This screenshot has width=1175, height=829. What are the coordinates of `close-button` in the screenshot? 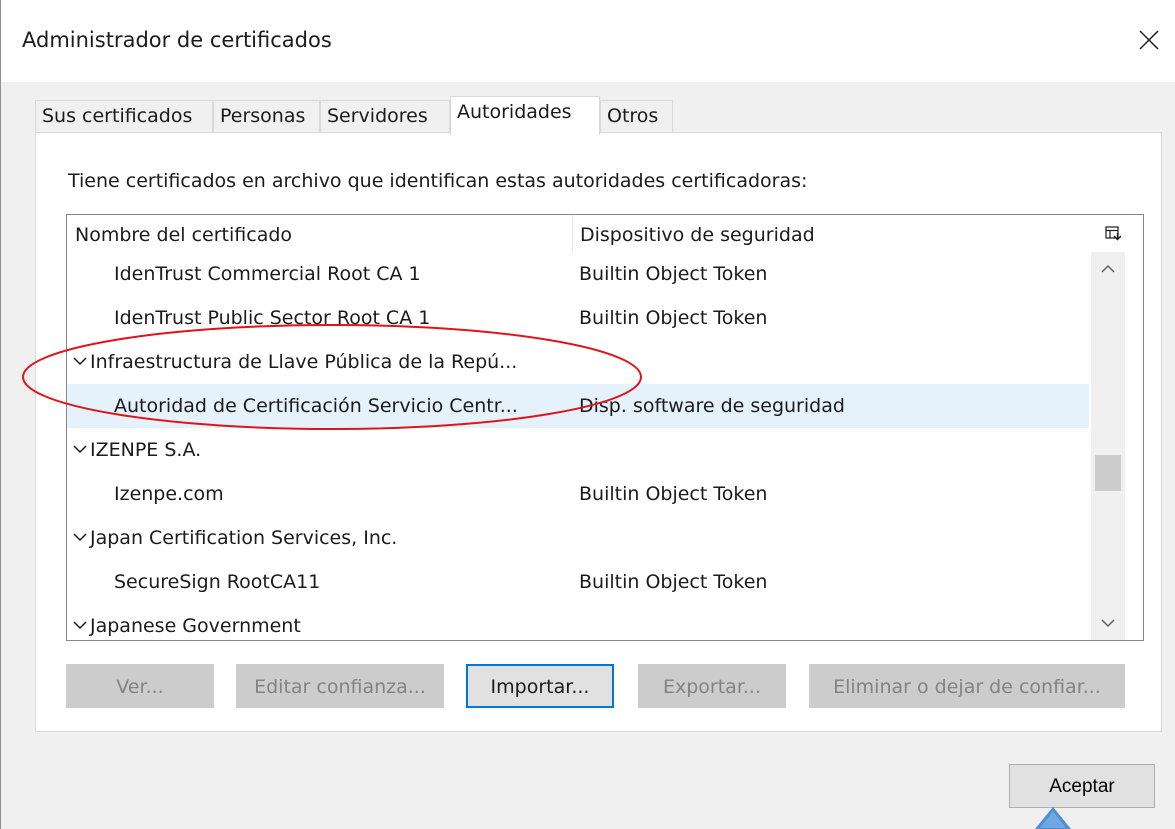 It's located at (1149, 40).